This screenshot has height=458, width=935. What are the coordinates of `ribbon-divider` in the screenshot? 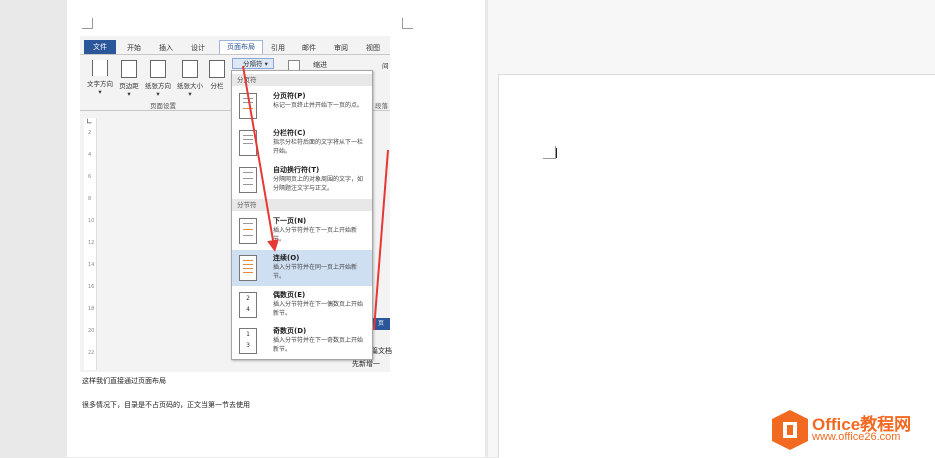 It's located at (235, 54).